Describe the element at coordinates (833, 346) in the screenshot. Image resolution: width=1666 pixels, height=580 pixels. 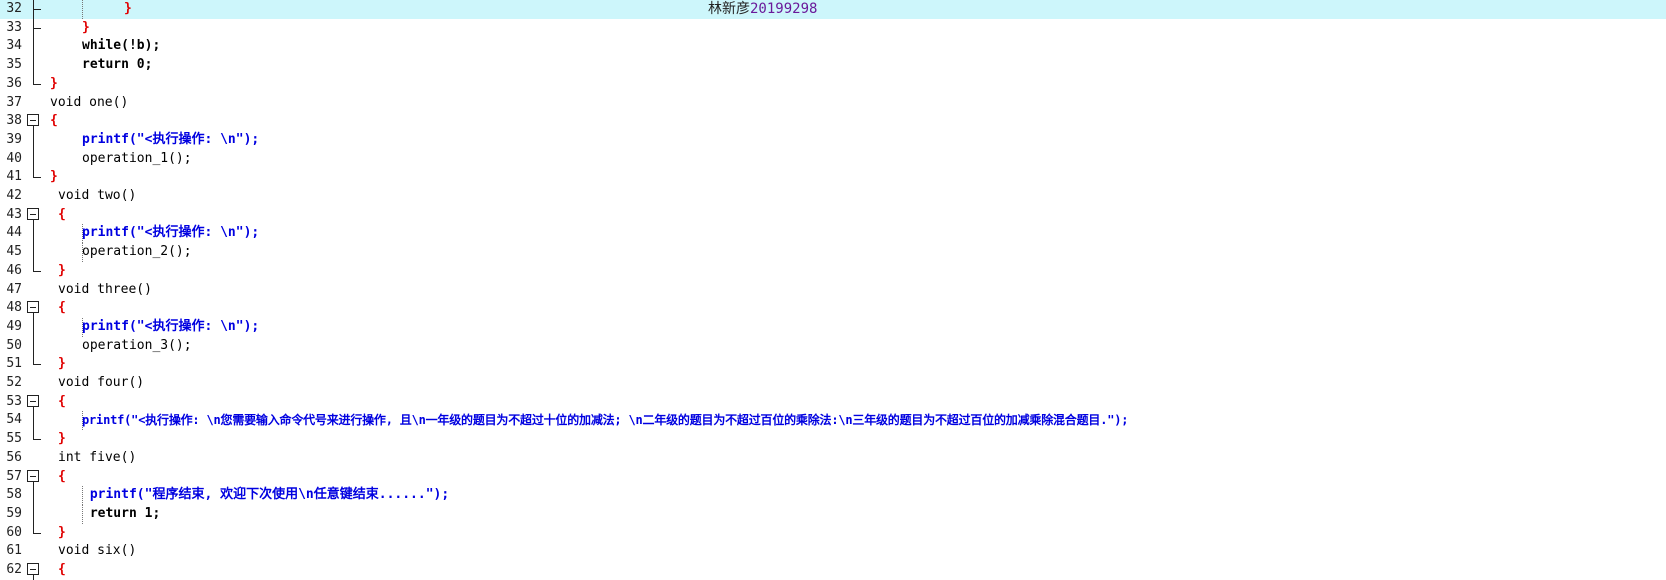
I see `code-line: 50 operation_3();` at that location.